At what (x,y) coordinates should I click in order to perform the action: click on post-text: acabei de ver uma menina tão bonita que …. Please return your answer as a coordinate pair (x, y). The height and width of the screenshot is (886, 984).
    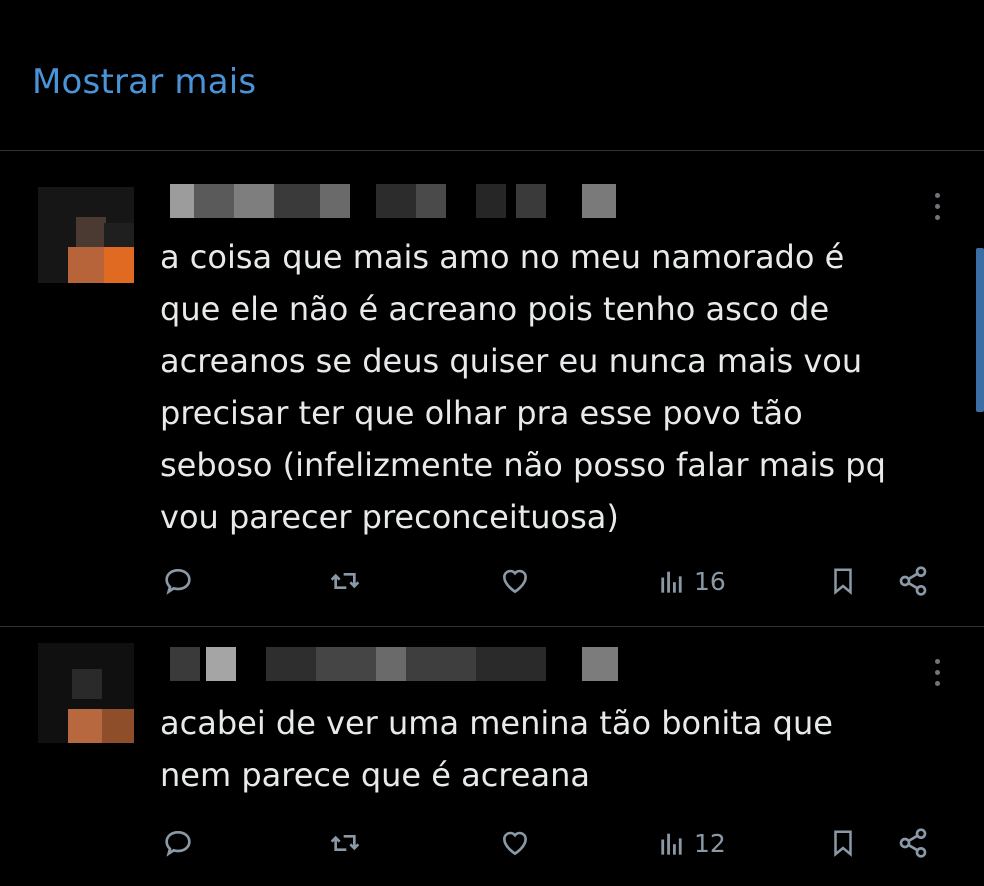
    Looking at the image, I should click on (496, 749).